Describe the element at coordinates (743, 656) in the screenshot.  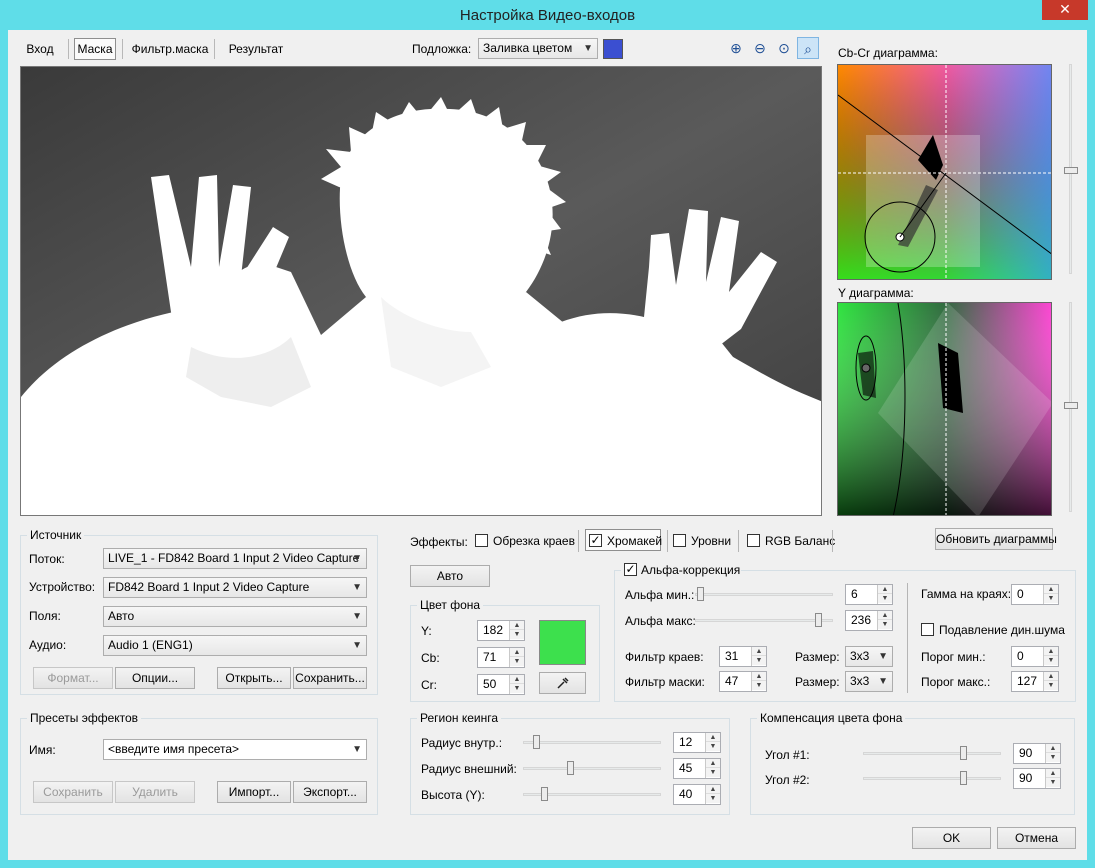
I see `edge-filter-stepper: 31 ▲ ▼` at that location.